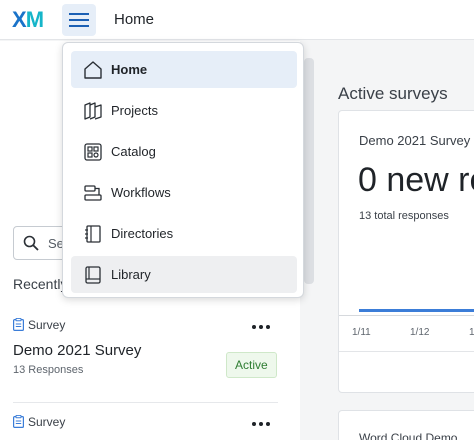 The height and width of the screenshot is (440, 474). Describe the element at coordinates (31, 243) in the screenshot. I see `search-icon` at that location.